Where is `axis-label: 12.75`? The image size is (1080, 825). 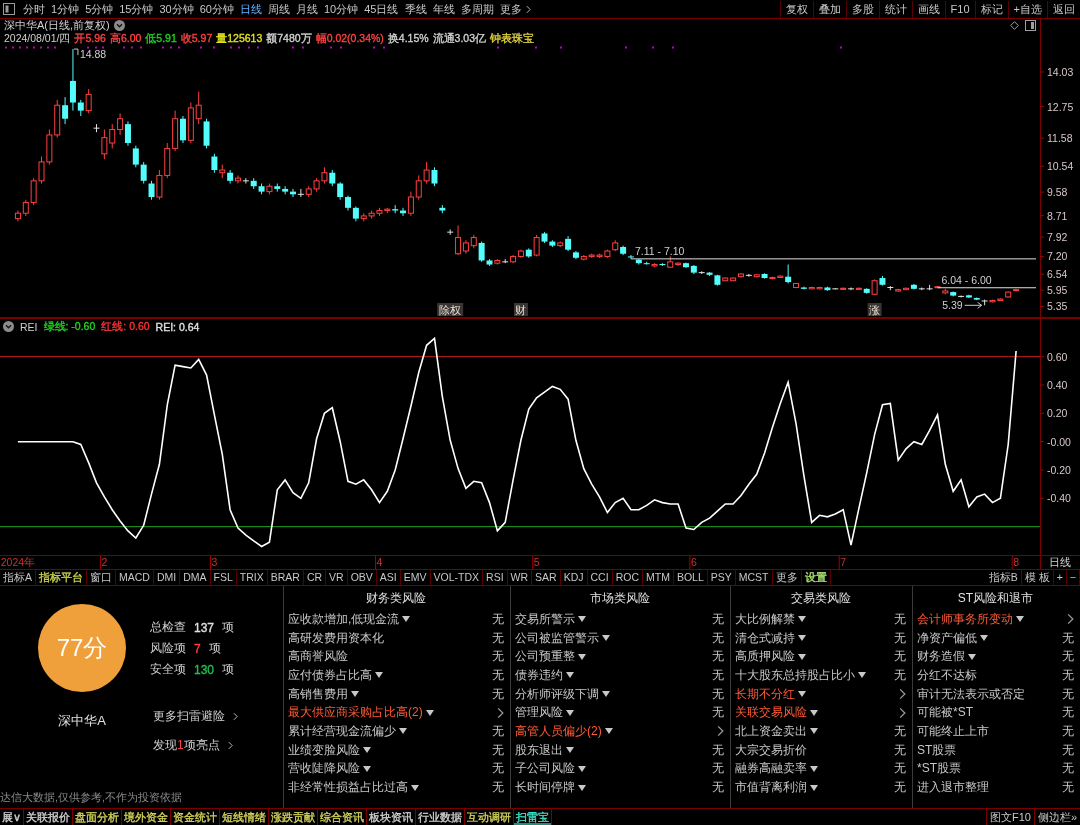
axis-label: 12.75 is located at coordinates (1060, 106).